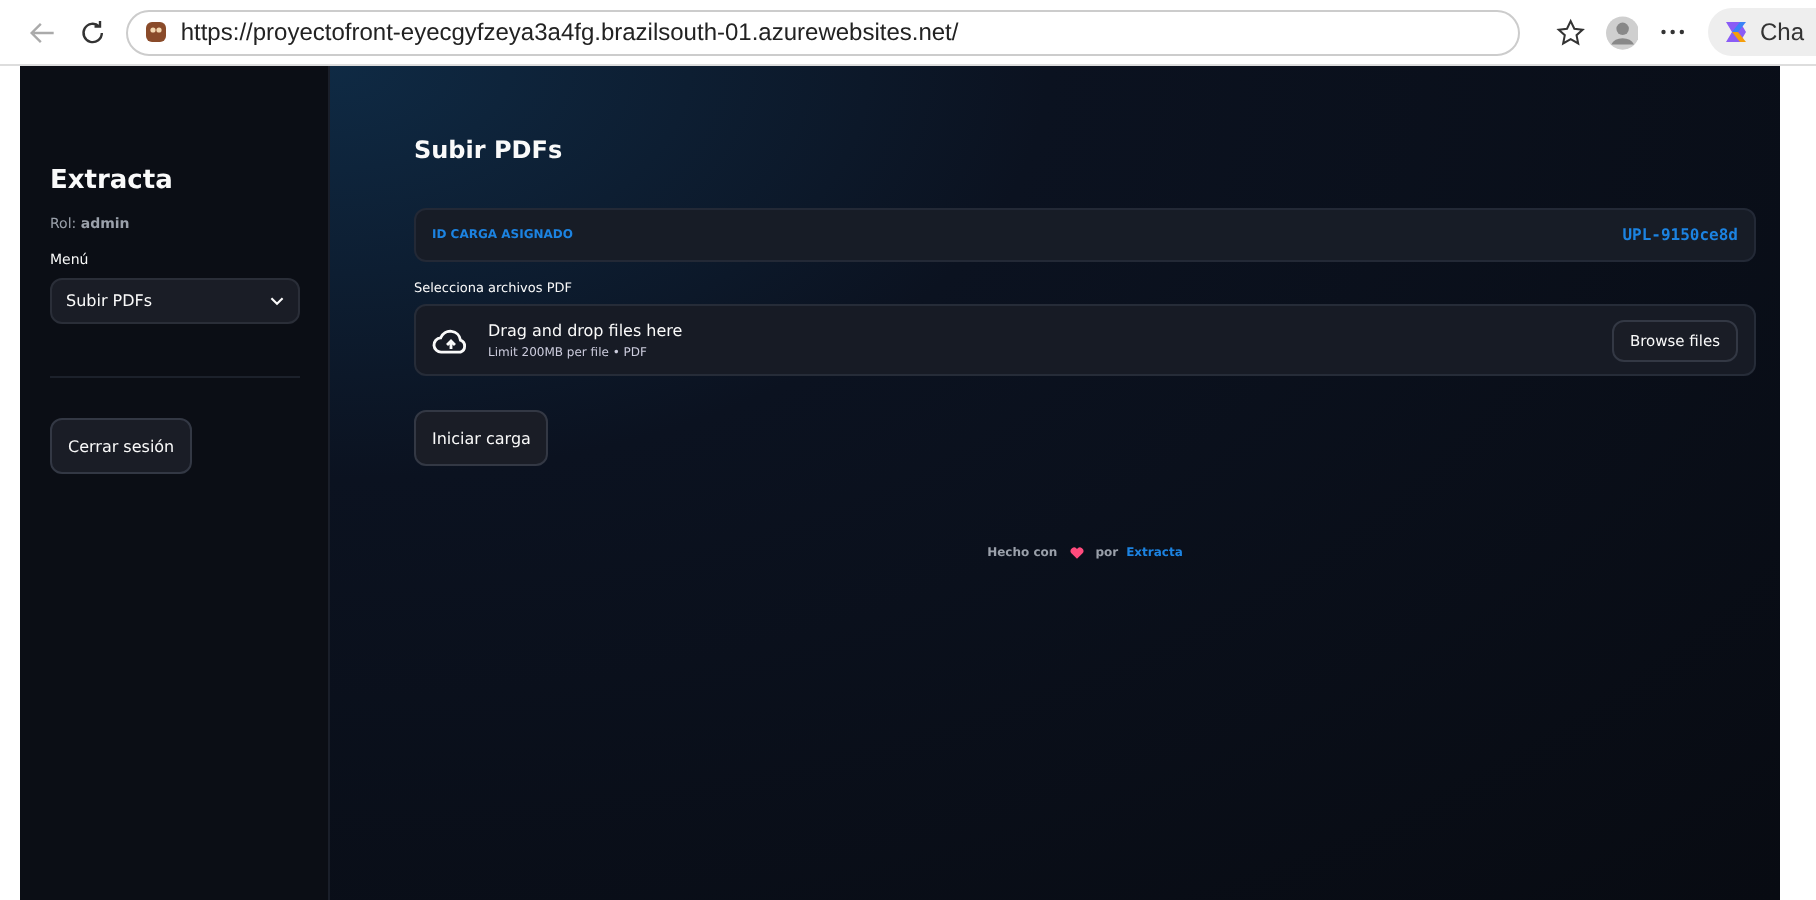 The image size is (1816, 900). Describe the element at coordinates (1736, 32) in the screenshot. I see `copilot-icon` at that location.